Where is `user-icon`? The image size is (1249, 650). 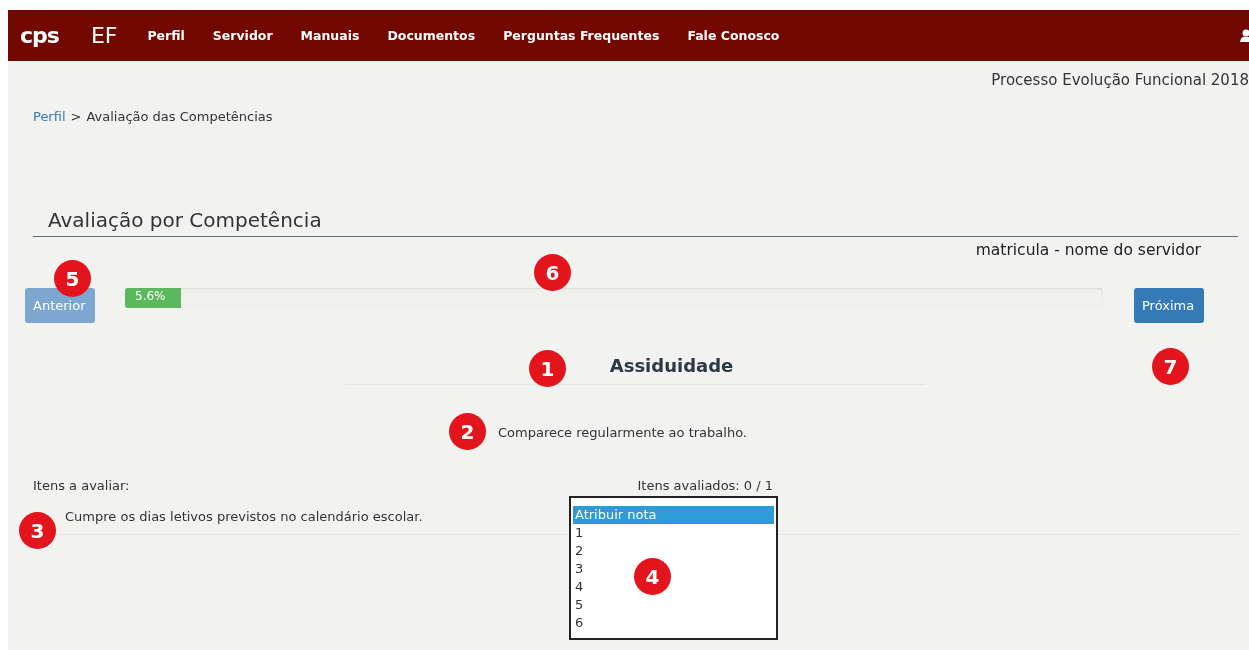 user-icon is located at coordinates (1244, 35).